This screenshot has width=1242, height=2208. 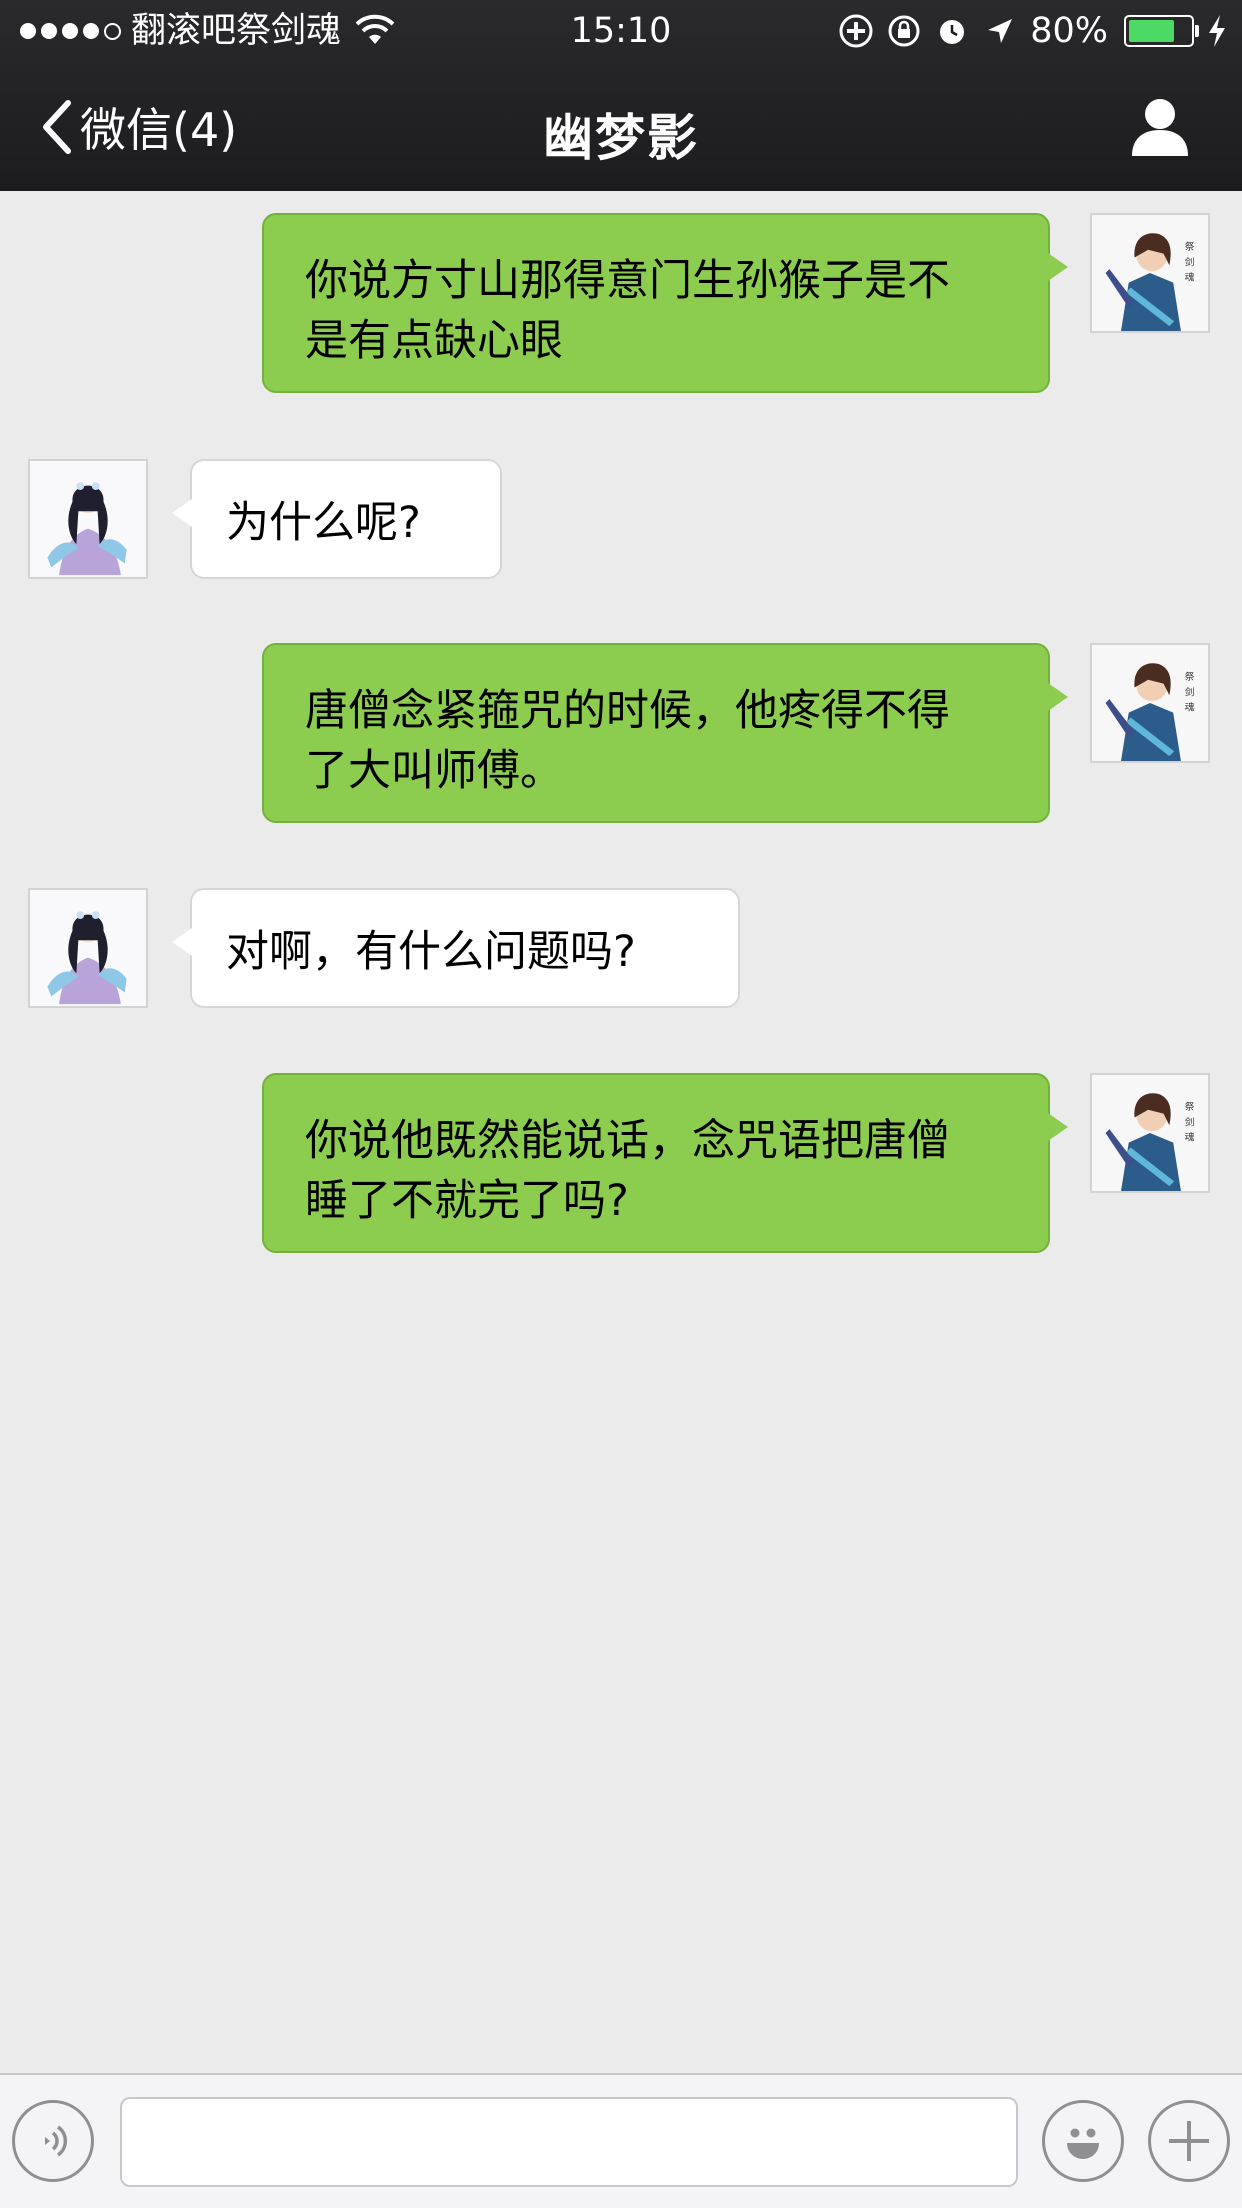 What do you see at coordinates (621, 138) in the screenshot?
I see `chat-title: 幽梦影` at bounding box center [621, 138].